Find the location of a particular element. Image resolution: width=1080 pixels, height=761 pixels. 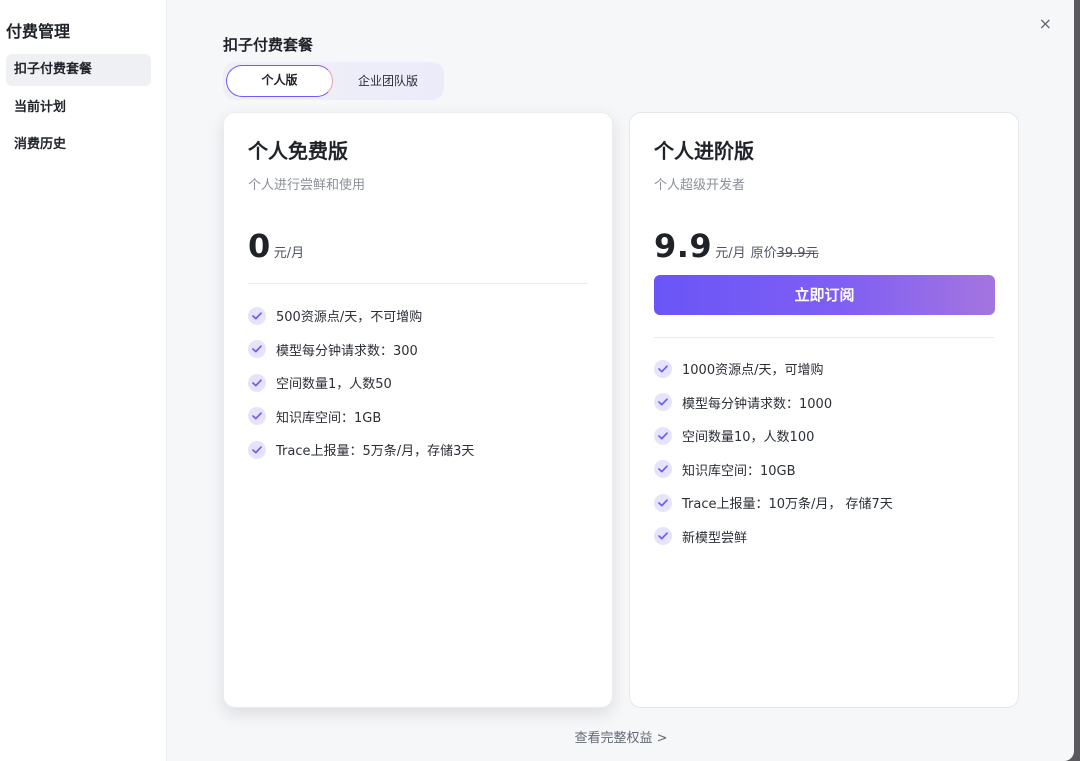

plan-description: 个人超级开发者 is located at coordinates (700, 185).